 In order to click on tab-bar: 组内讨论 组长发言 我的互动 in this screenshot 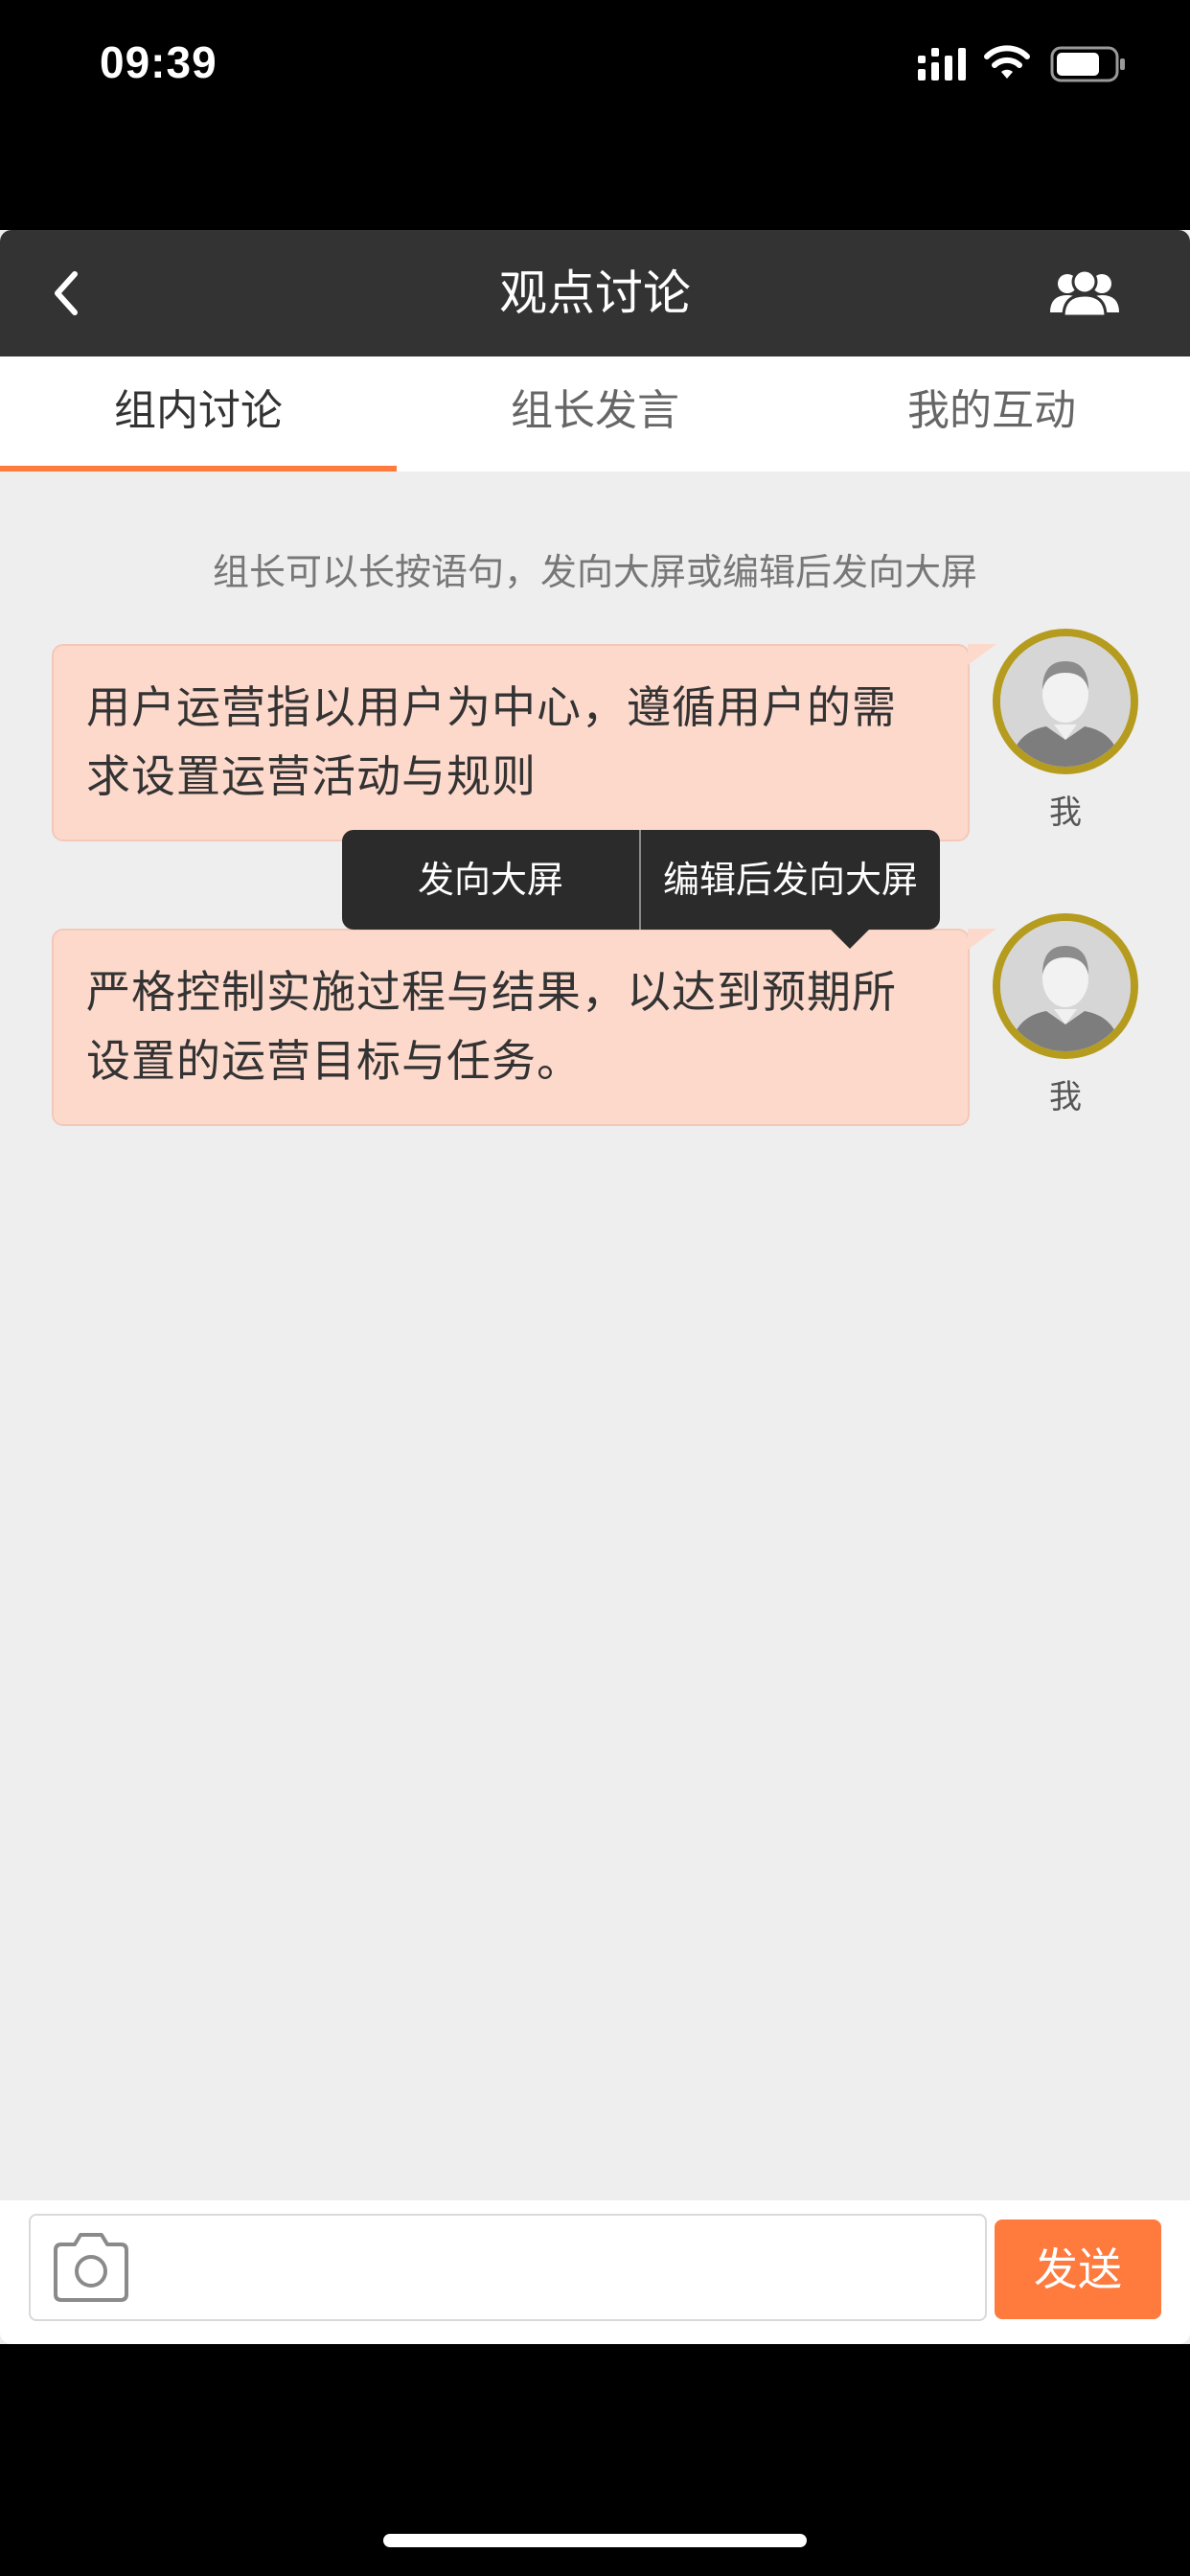, I will do `click(595, 414)`.